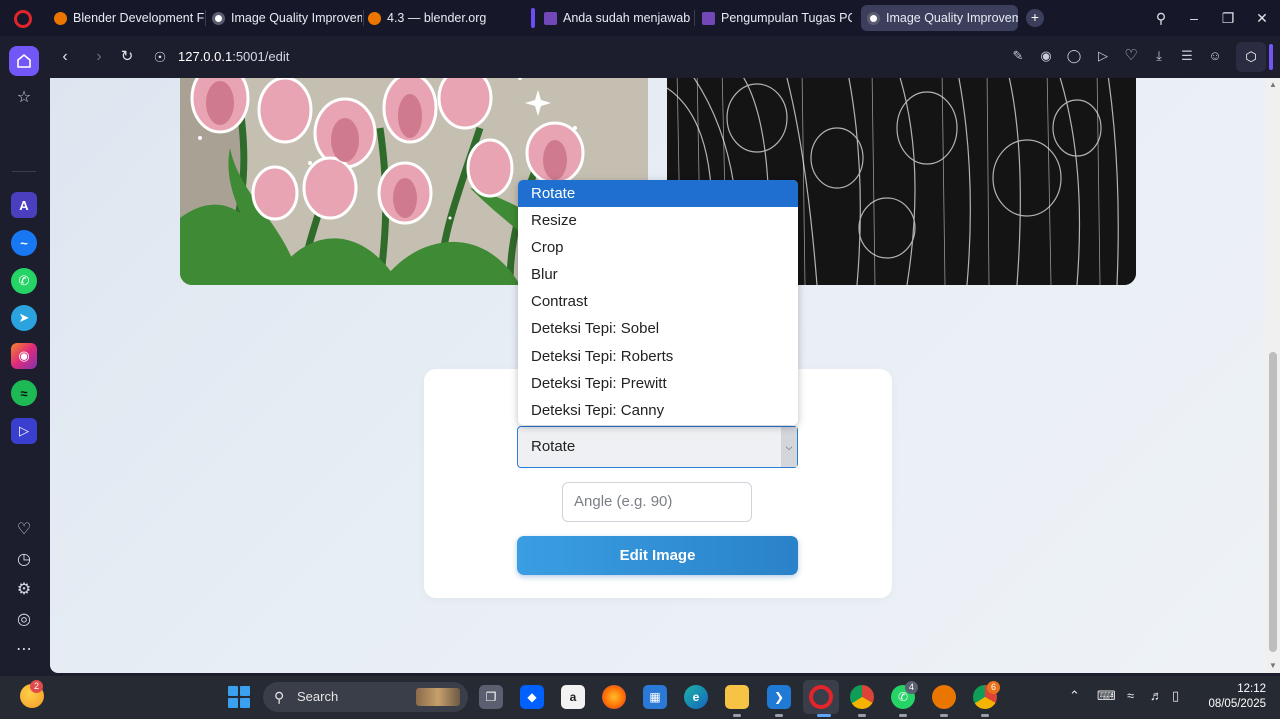 Image resolution: width=1280 pixels, height=719 pixels. I want to click on camera-icon: ◉, so click(1046, 56).